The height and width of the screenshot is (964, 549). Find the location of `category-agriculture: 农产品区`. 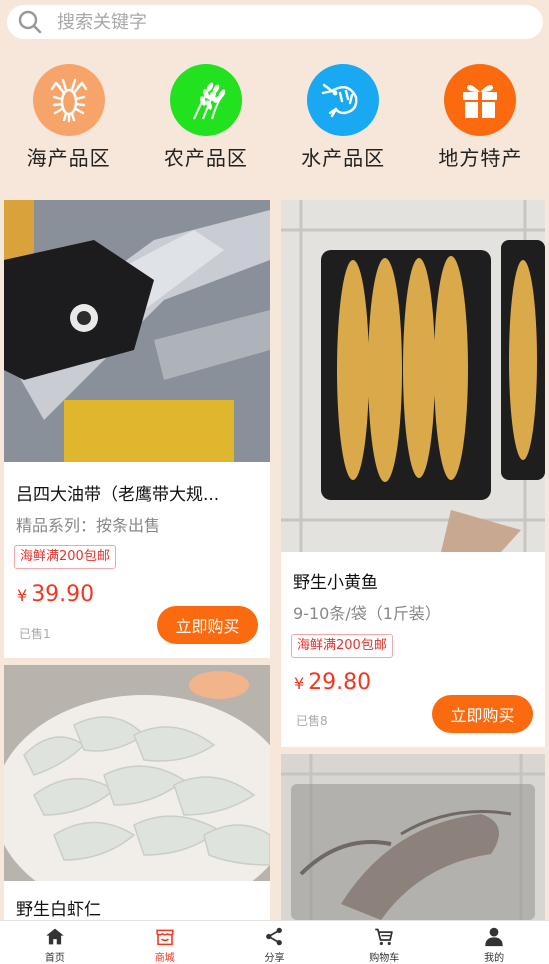

category-agriculture: 农产品区 is located at coordinates (205, 120).